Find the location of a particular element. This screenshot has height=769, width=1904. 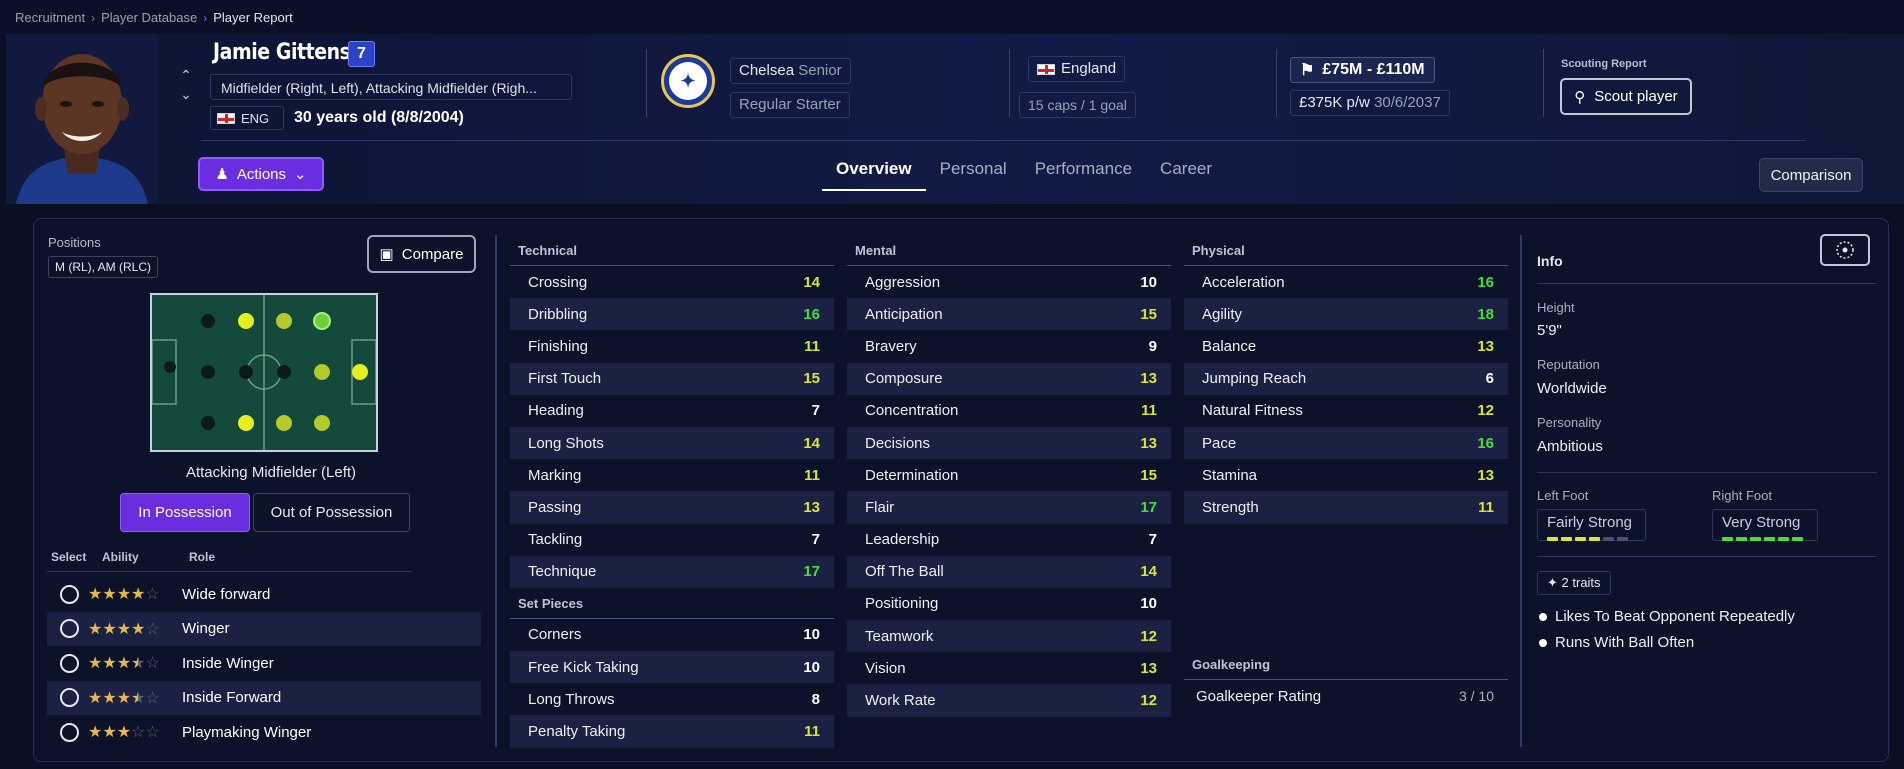

attribute-row-first-touch: First Touch 15 is located at coordinates (672, 378).